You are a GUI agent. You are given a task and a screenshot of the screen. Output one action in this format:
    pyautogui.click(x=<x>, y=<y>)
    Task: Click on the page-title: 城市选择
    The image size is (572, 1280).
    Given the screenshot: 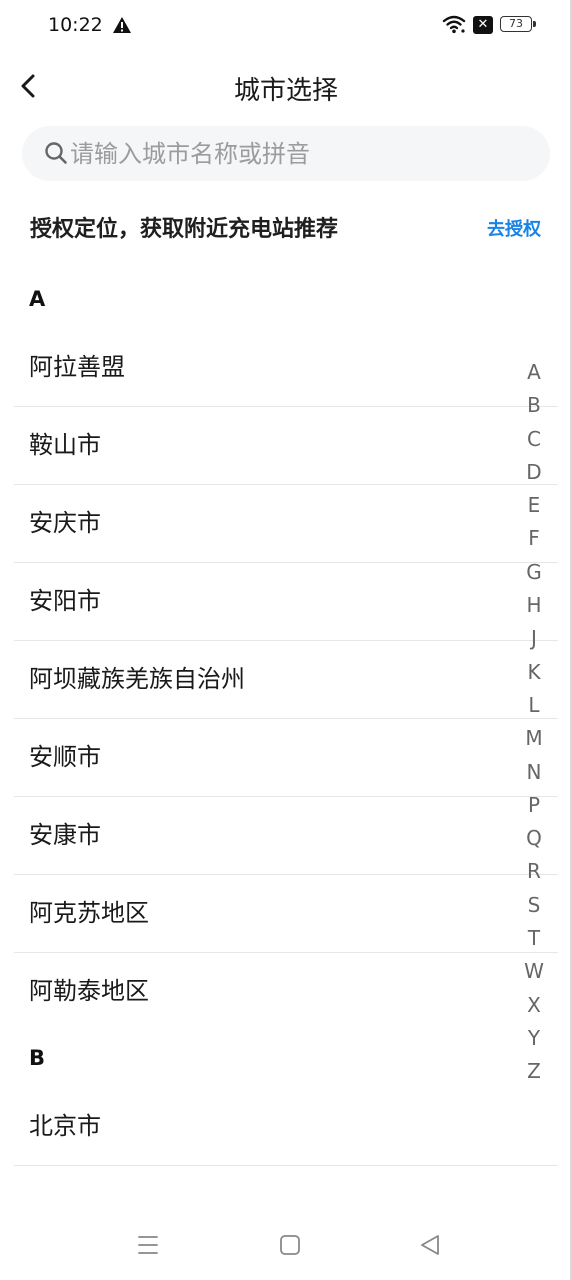 What is the action you would take?
    pyautogui.click(x=285, y=91)
    